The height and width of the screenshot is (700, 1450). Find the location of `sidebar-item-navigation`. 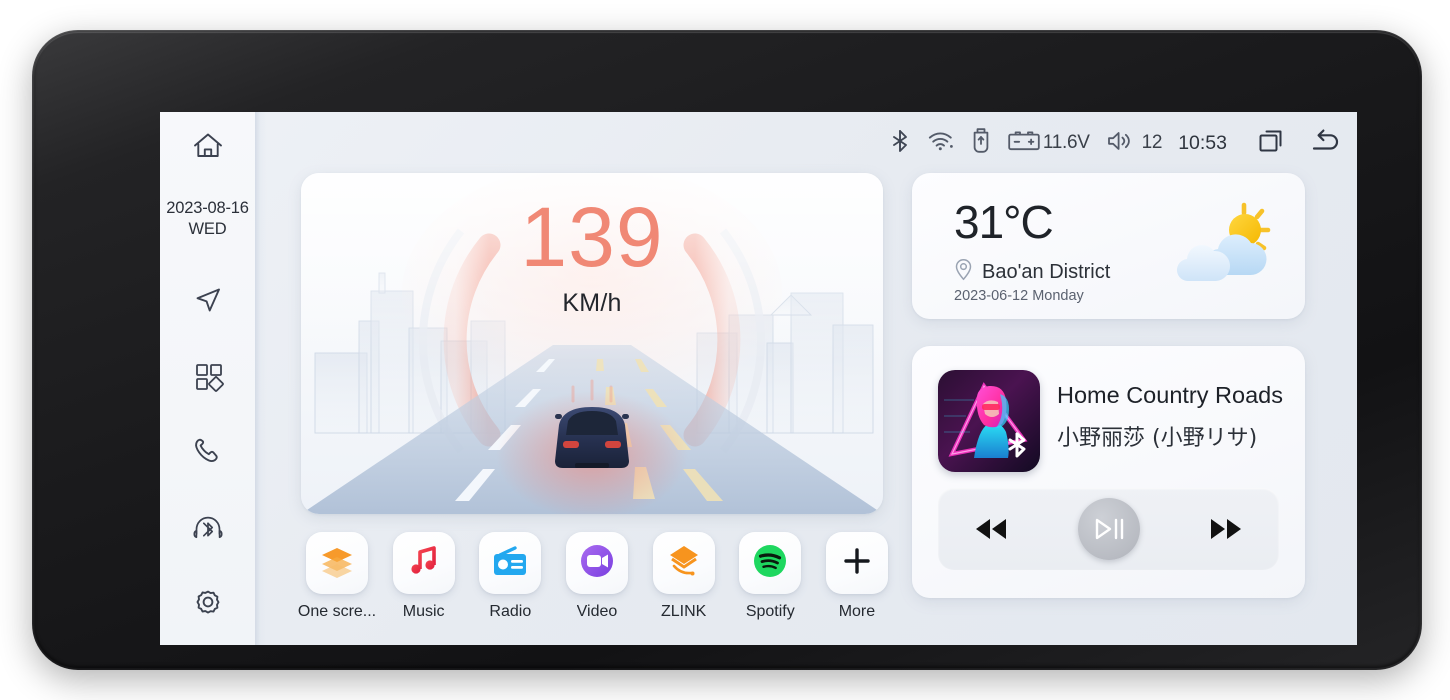

sidebar-item-navigation is located at coordinates (207, 300).